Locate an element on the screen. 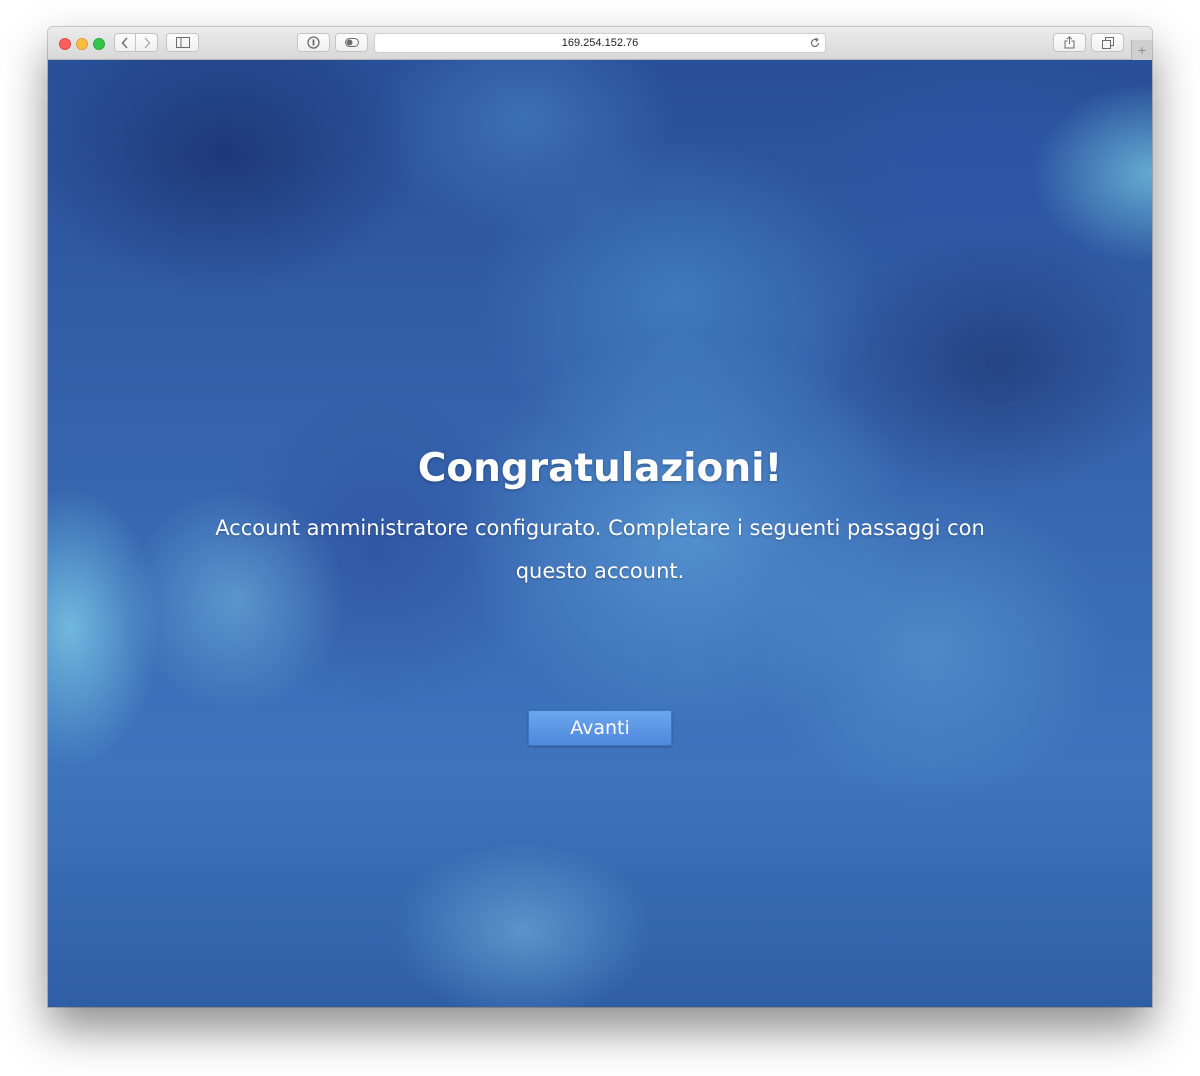  plus-icon: + is located at coordinates (1142, 50).